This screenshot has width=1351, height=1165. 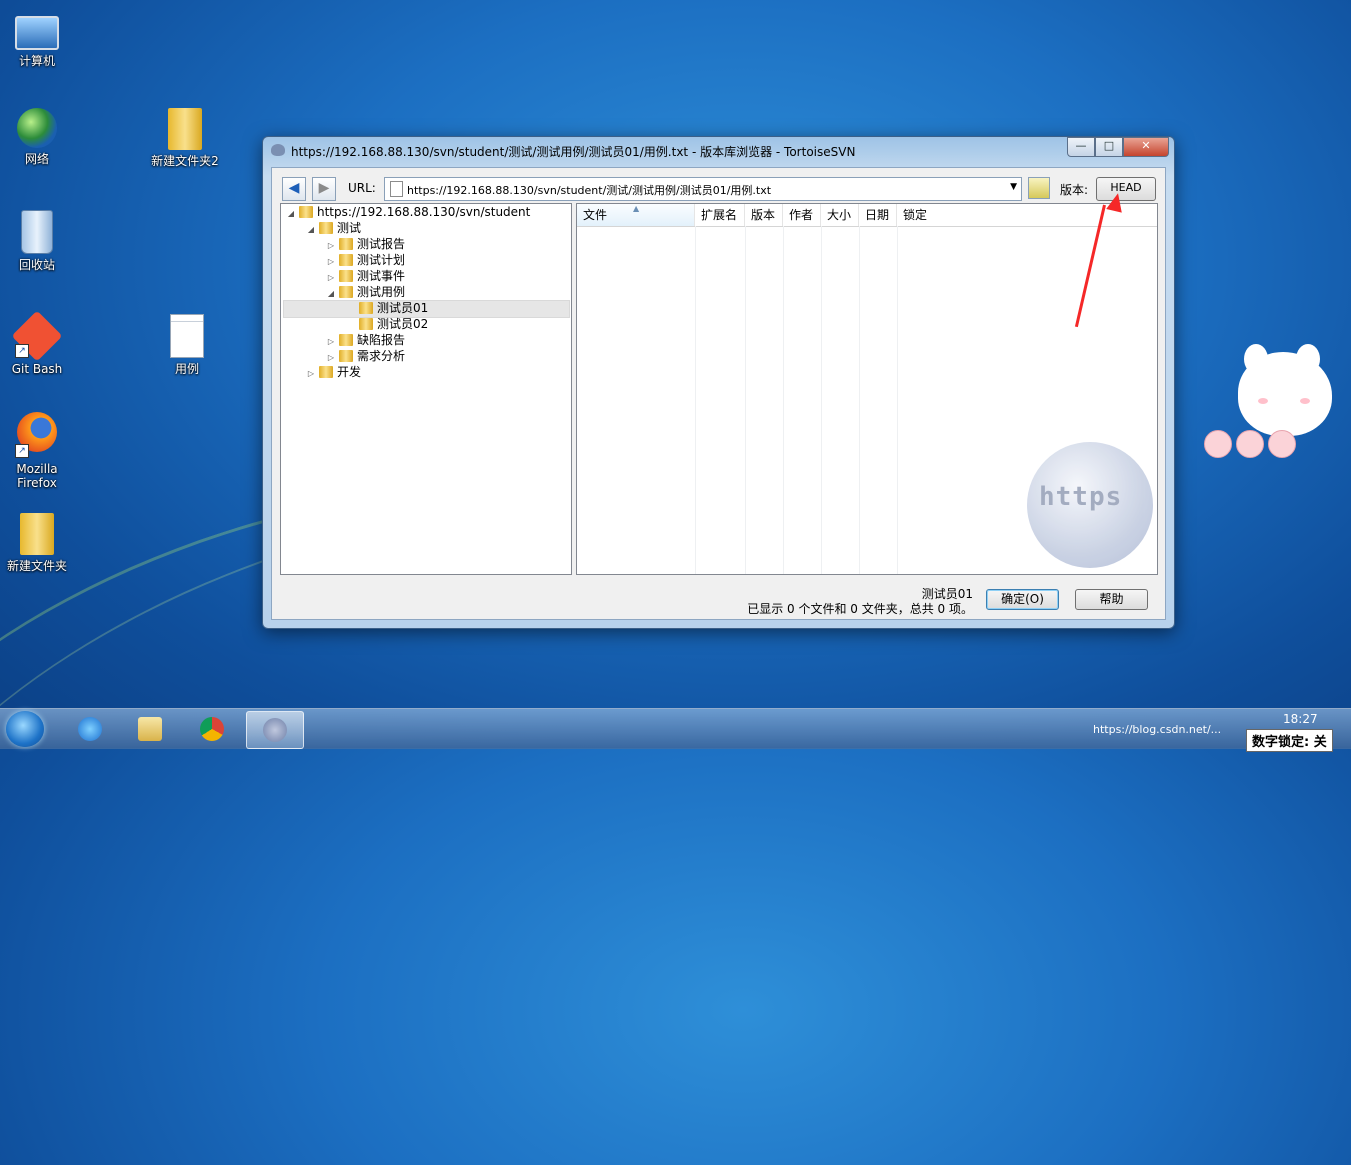 I want to click on chrome-icon, so click(x=212, y=729).